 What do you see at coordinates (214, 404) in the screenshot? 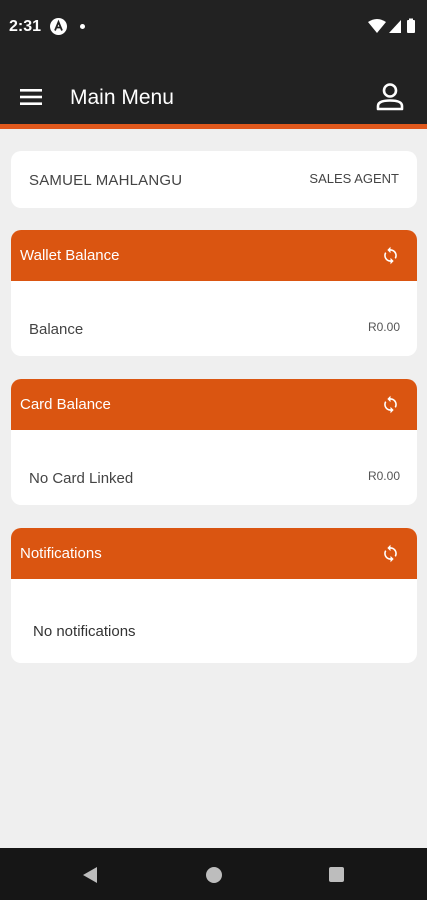
I see `card-balance-header: Card Balance` at bounding box center [214, 404].